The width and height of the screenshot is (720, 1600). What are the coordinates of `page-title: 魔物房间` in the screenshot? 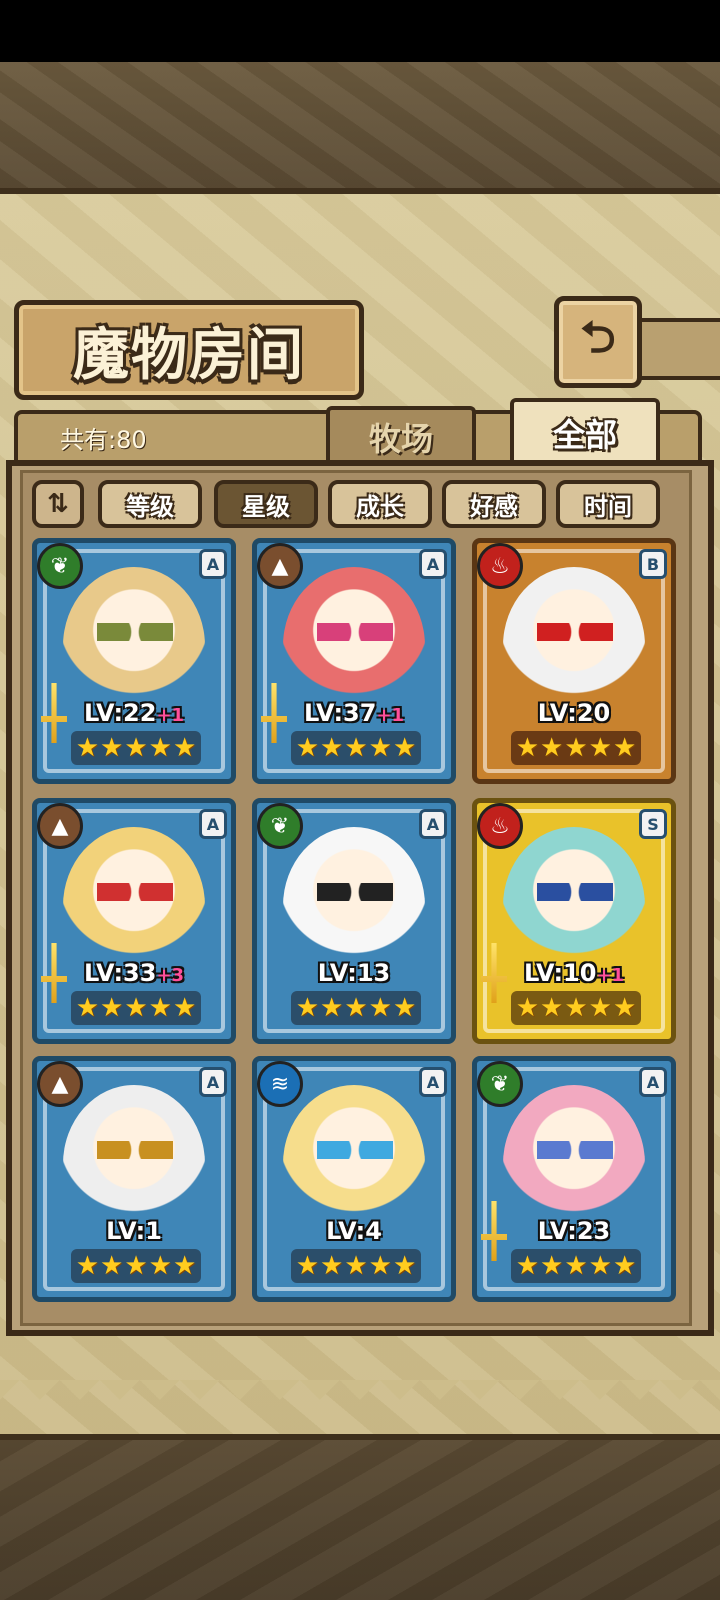 It's located at (189, 354).